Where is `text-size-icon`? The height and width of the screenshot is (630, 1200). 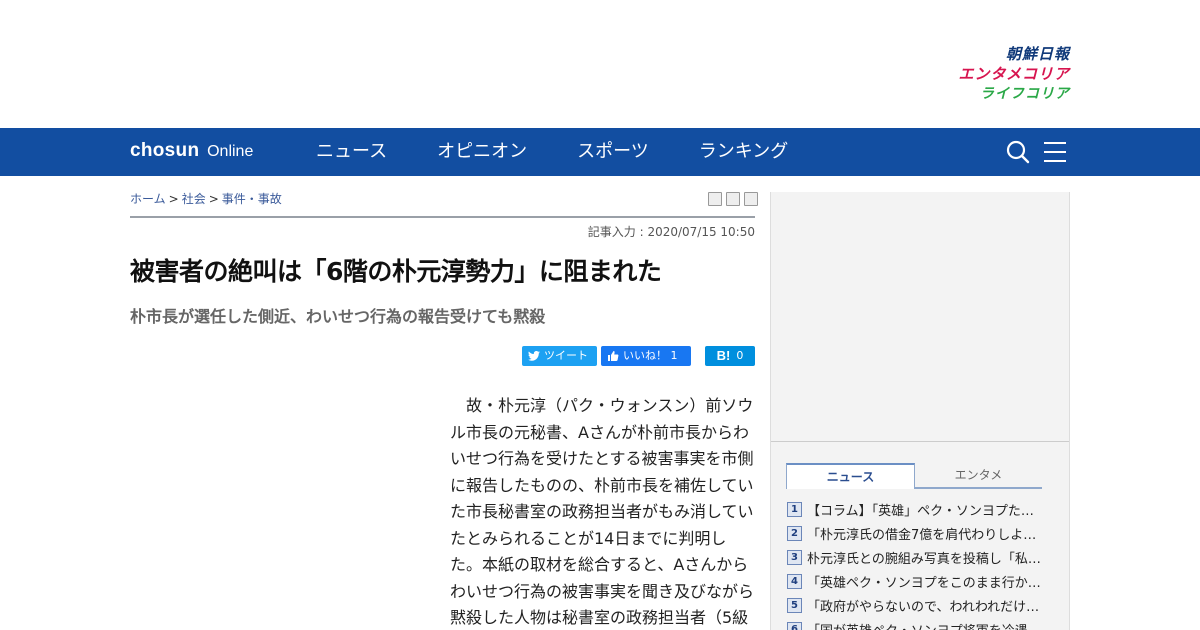
text-size-icon is located at coordinates (733, 199).